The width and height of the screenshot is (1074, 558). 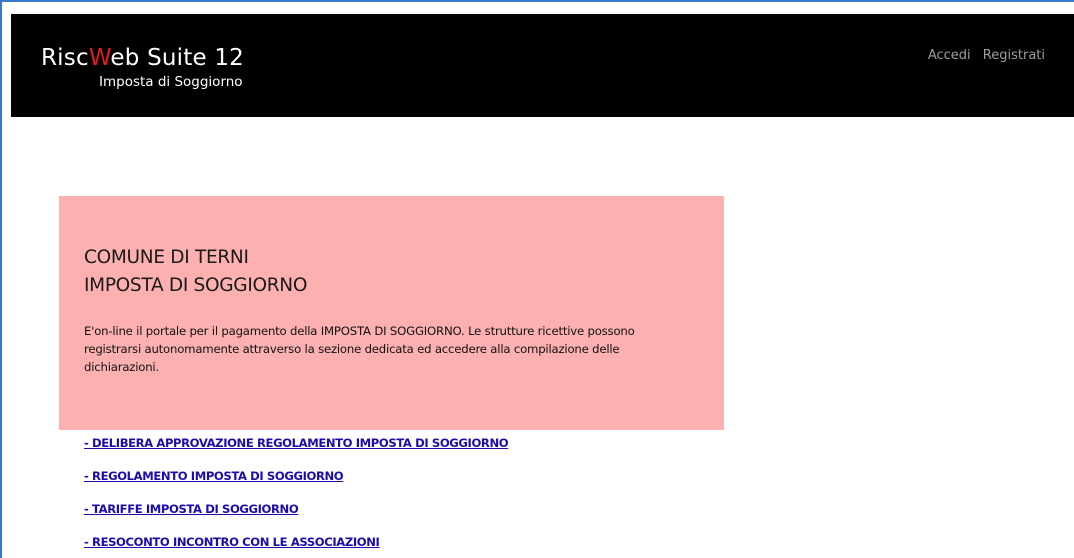 What do you see at coordinates (196, 285) in the screenshot?
I see `notice-title-line2: IMPOSTA DI SOGGIORNO` at bounding box center [196, 285].